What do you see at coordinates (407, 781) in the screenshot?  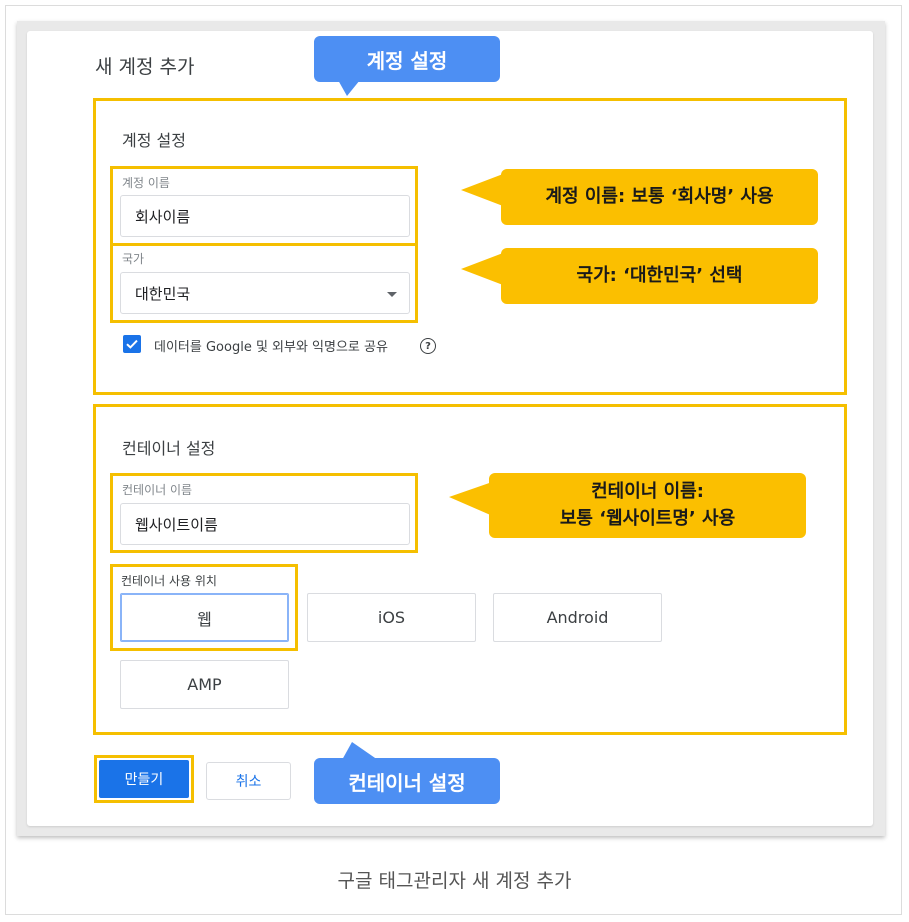 I see `container-settings-callout: 컨테이너 설정` at bounding box center [407, 781].